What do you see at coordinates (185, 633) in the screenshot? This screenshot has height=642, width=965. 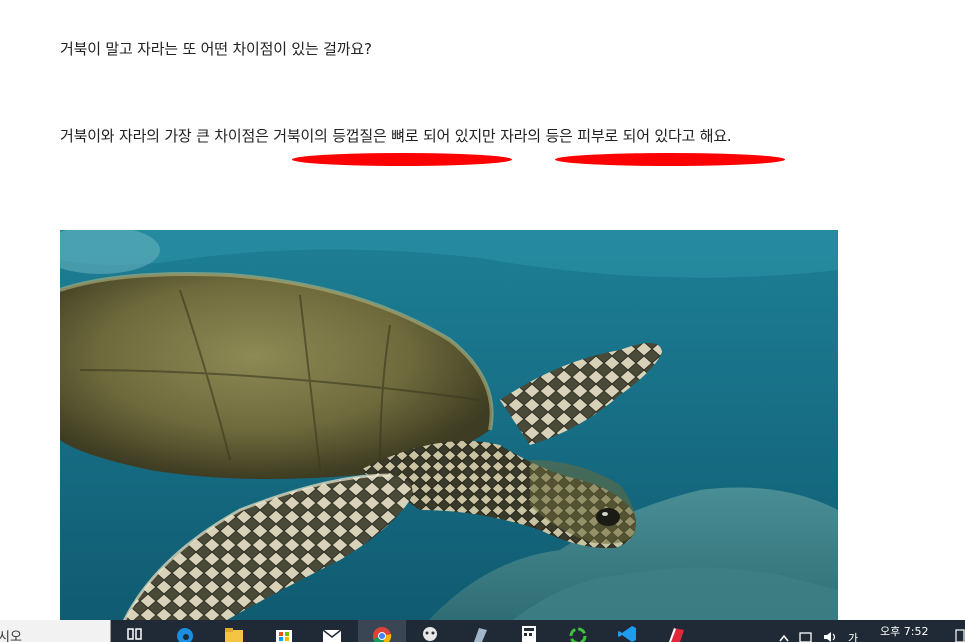 I see `edge-icon` at bounding box center [185, 633].